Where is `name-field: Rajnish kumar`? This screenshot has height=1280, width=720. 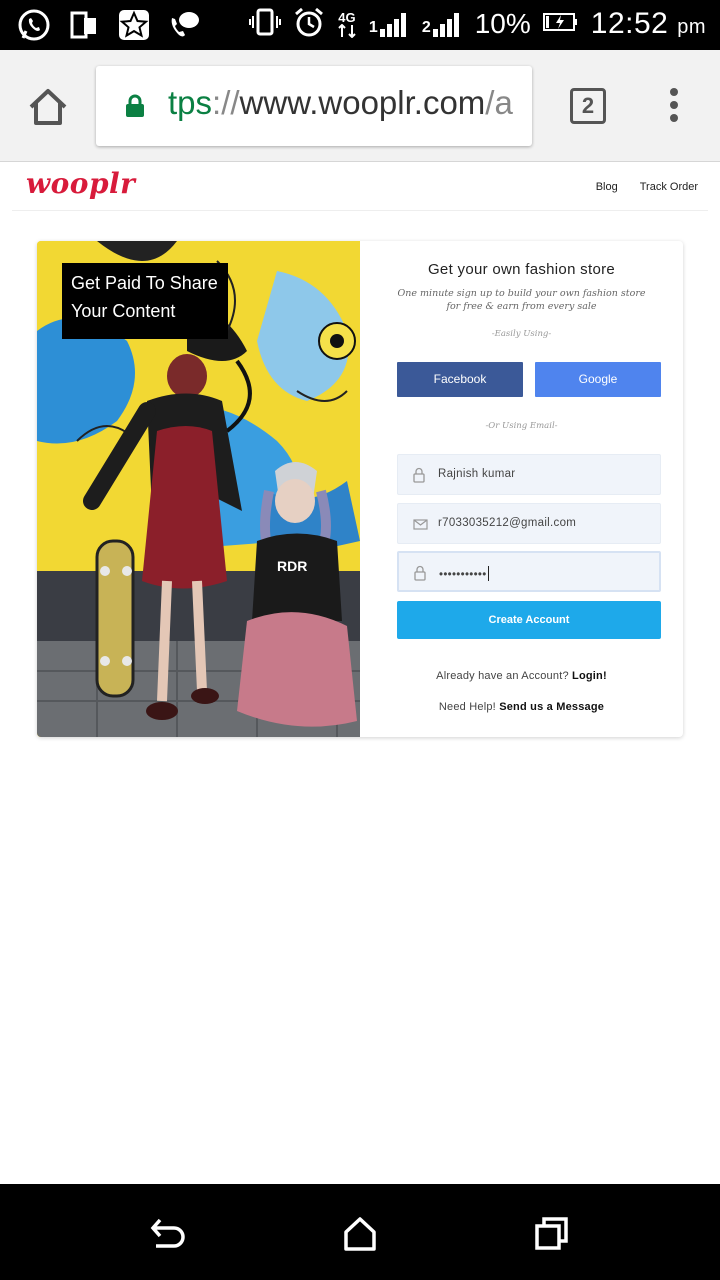 name-field: Rajnish kumar is located at coordinates (529, 474).